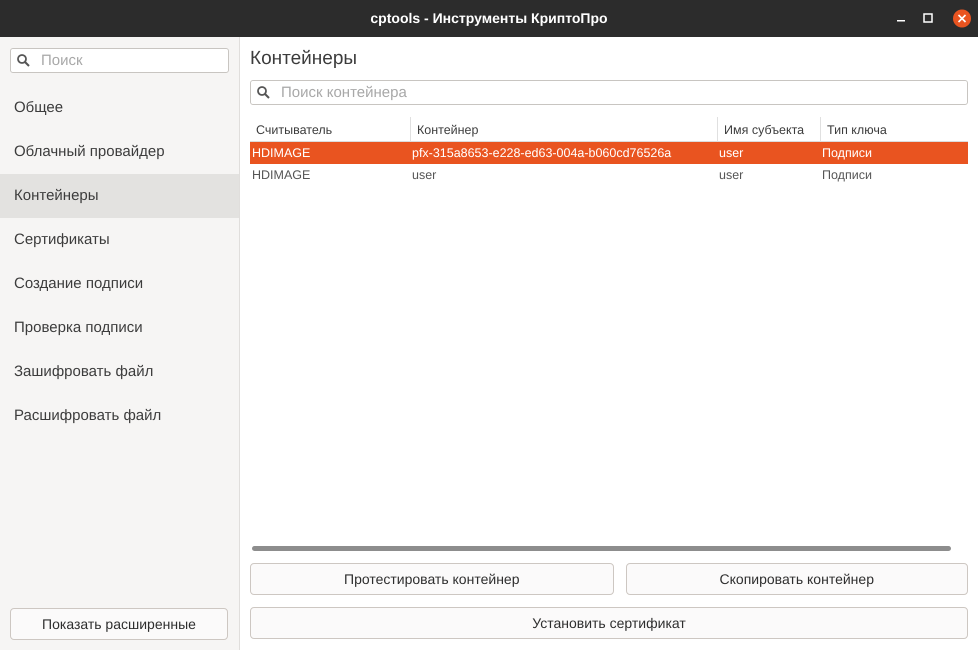 Image resolution: width=978 pixels, height=650 pixels. Describe the element at coordinates (797, 579) in the screenshot. I see `action-button: Скопировать контейнер` at that location.